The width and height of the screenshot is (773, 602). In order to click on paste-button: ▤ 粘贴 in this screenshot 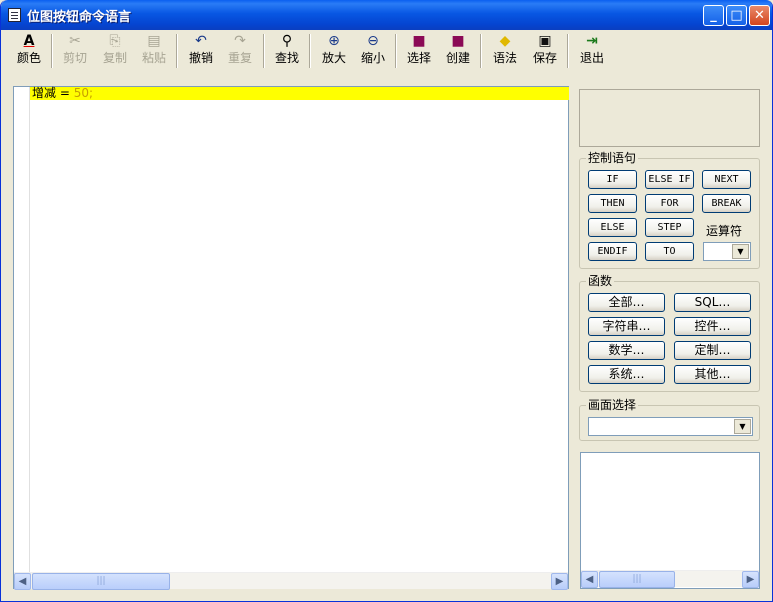, I will do `click(154, 52)`.